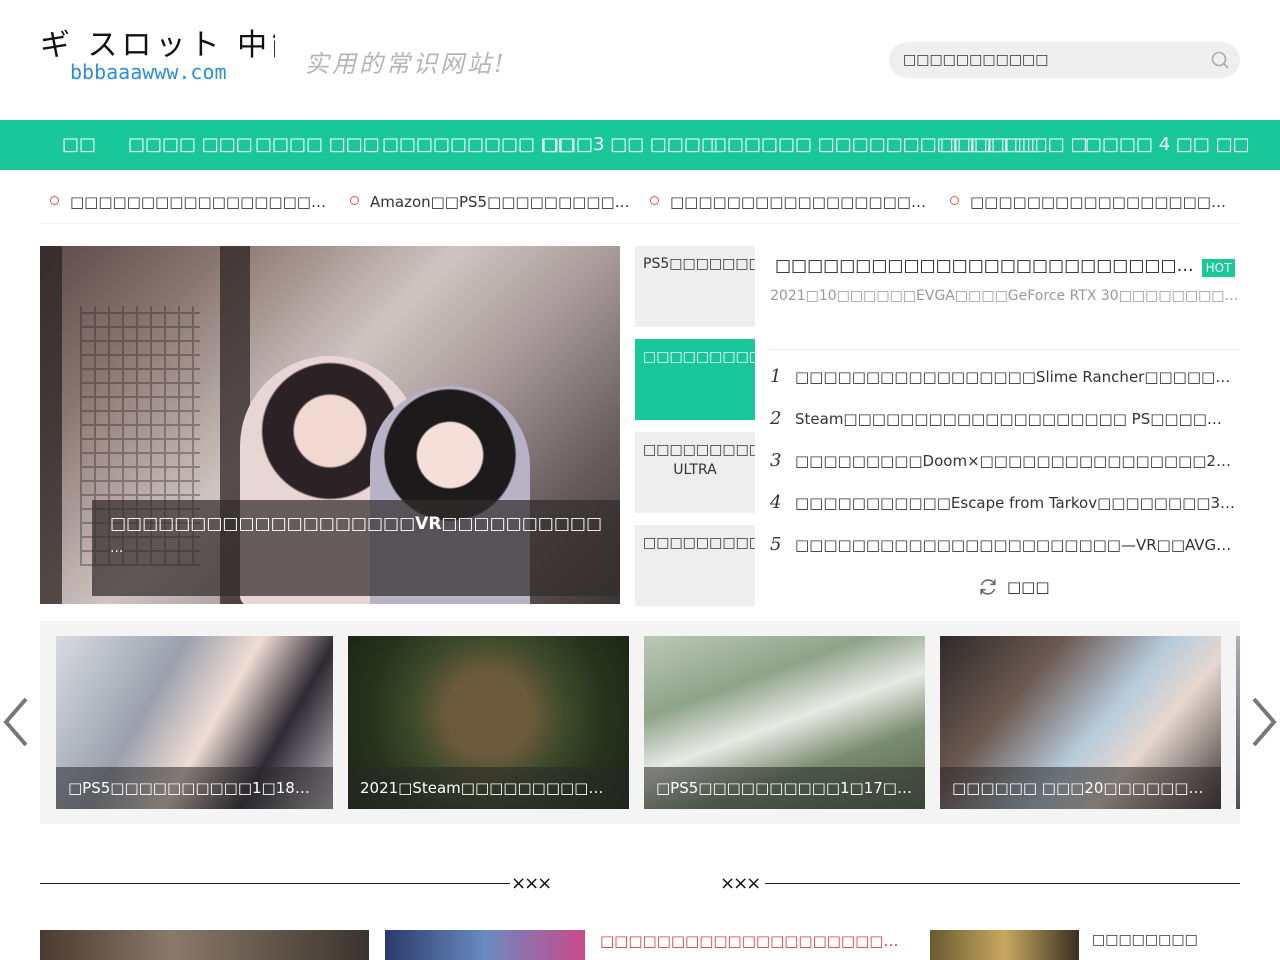 Image resolution: width=1280 pixels, height=960 pixels. Describe the element at coordinates (190, 145) in the screenshot. I see `nav-item-2: □□□□ □□□` at that location.